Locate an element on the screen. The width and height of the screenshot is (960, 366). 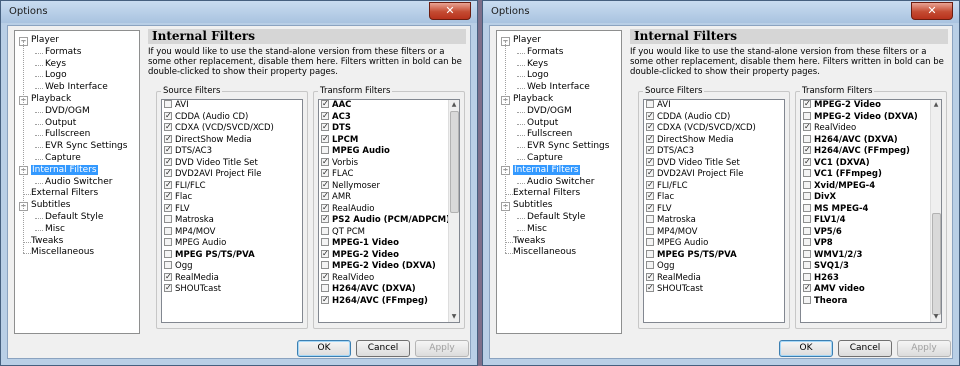
tree-item: External Filters is located at coordinates (64, 193).